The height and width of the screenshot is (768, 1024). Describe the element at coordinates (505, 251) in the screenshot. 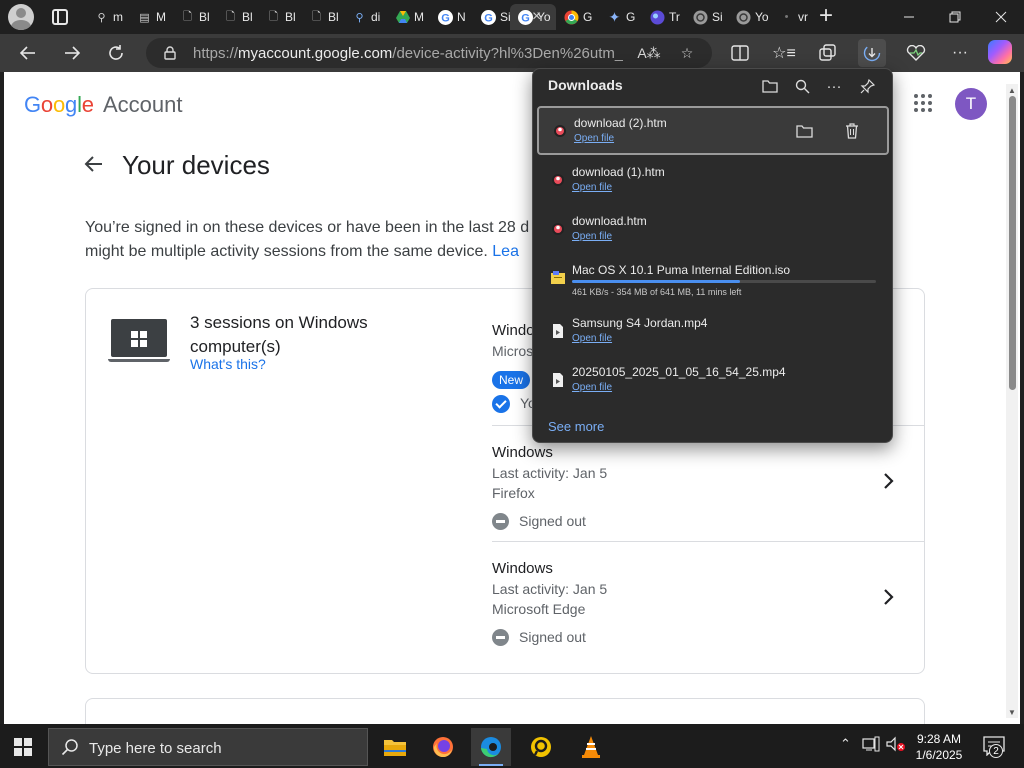

I see `learn-more-link: Lea` at that location.